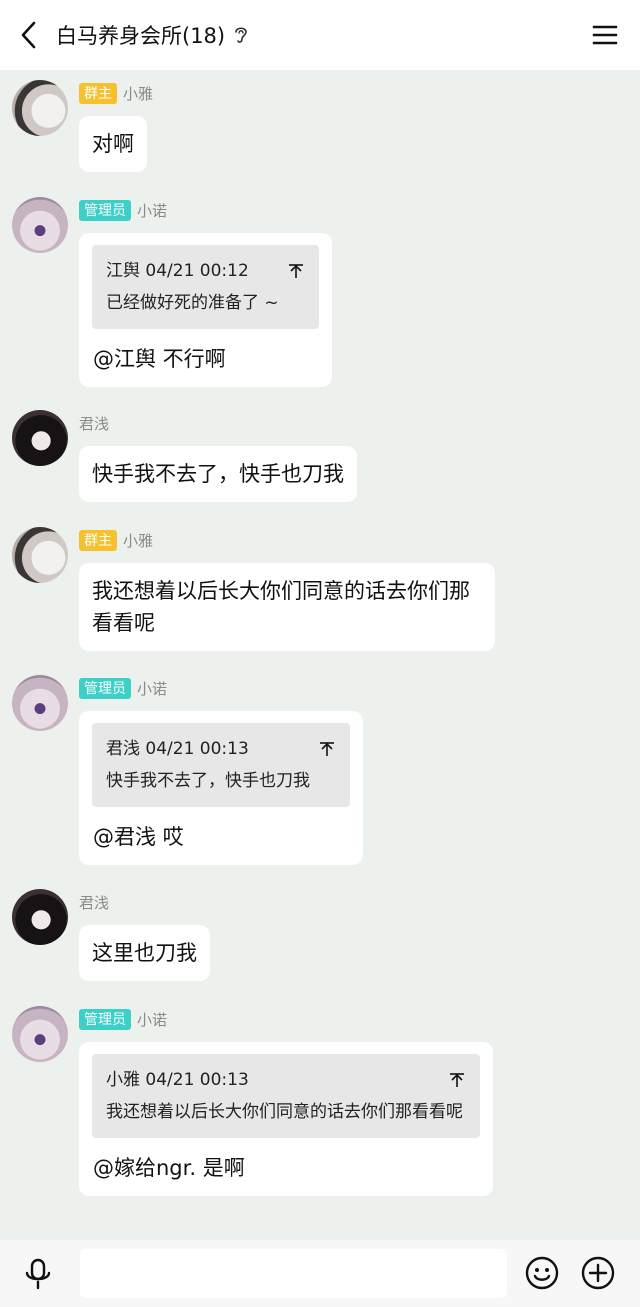  I want to click on message-text: @嫁给ngr. 是啊, so click(169, 1168).